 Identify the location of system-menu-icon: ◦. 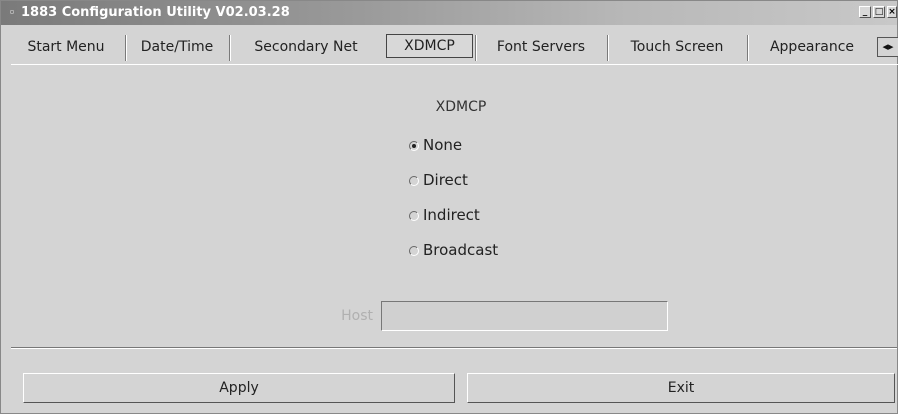
(12, 12).